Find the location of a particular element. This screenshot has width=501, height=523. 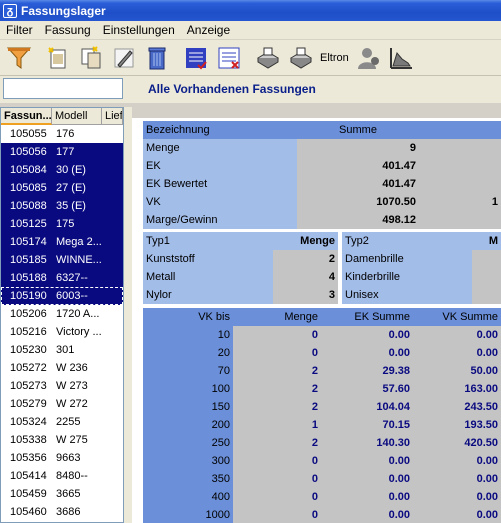

frame-model: 6003-- is located at coordinates (72, 296).